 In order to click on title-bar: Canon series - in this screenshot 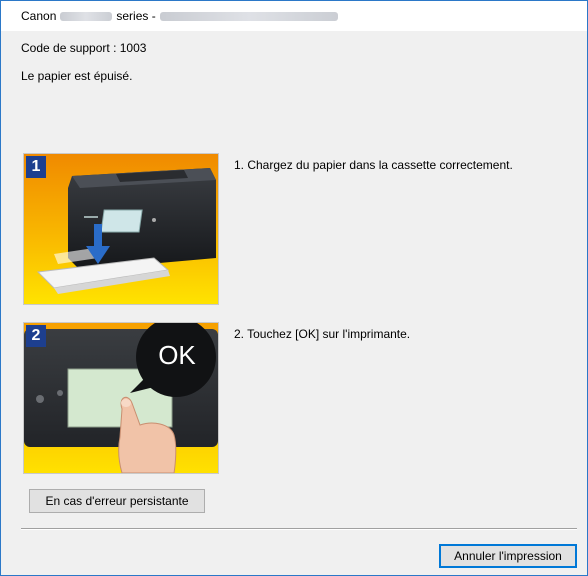, I will do `click(294, 16)`.